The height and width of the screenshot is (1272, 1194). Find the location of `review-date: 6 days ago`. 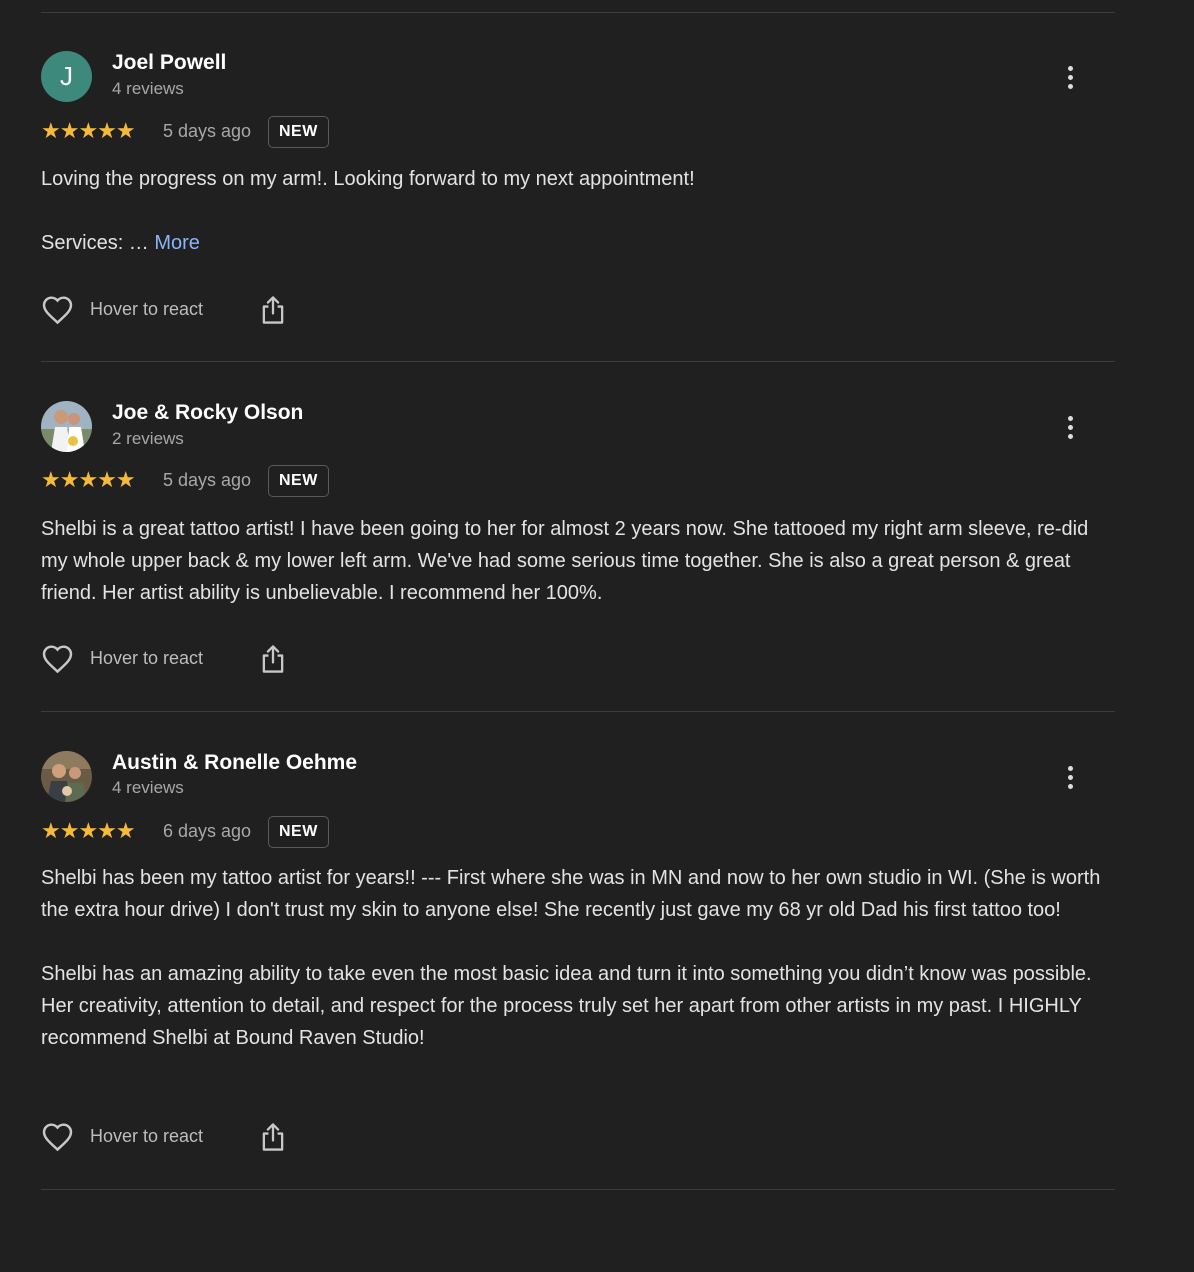

review-date: 6 days ago is located at coordinates (207, 831).